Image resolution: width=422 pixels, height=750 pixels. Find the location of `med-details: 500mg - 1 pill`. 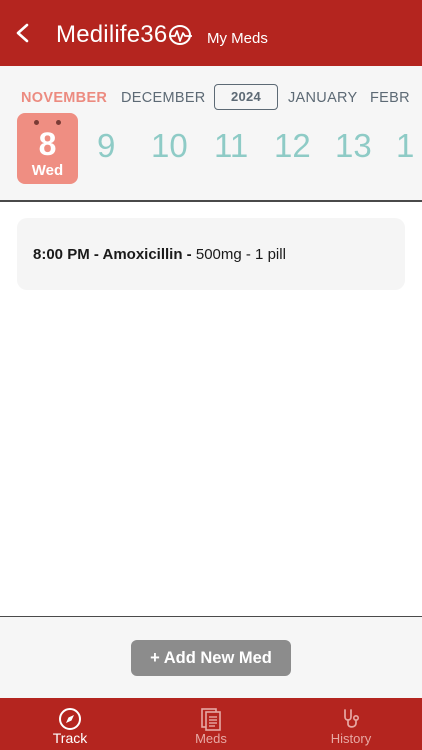

med-details: 500mg - 1 pill is located at coordinates (240, 254).